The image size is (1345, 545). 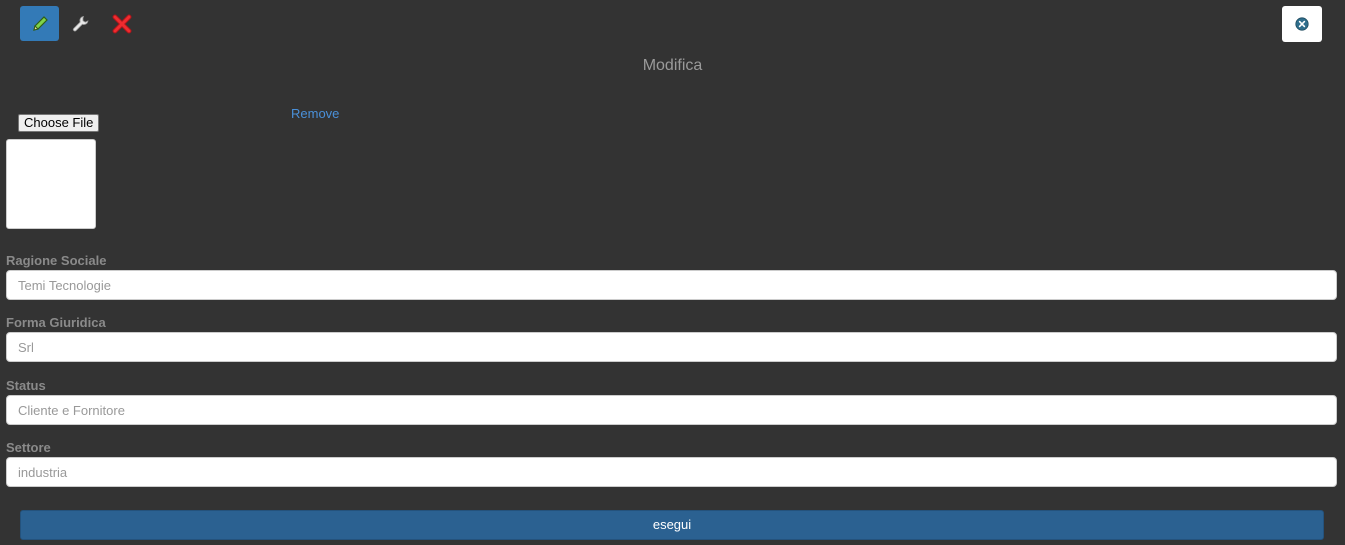 What do you see at coordinates (671, 347) in the screenshot?
I see `forma-giuridica-input` at bounding box center [671, 347].